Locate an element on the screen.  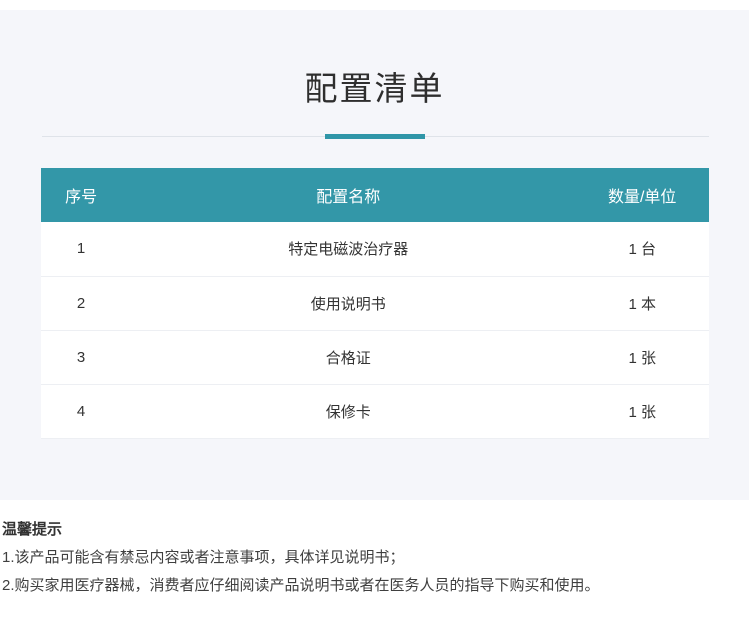
table-header-quantity: 数量/单位 is located at coordinates (642, 195).